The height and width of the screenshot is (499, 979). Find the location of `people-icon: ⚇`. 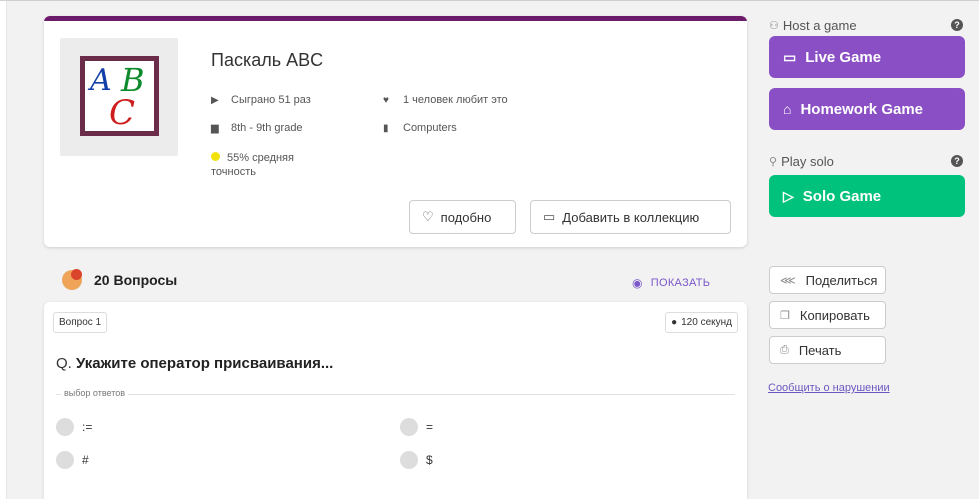

people-icon: ⚇ is located at coordinates (774, 26).